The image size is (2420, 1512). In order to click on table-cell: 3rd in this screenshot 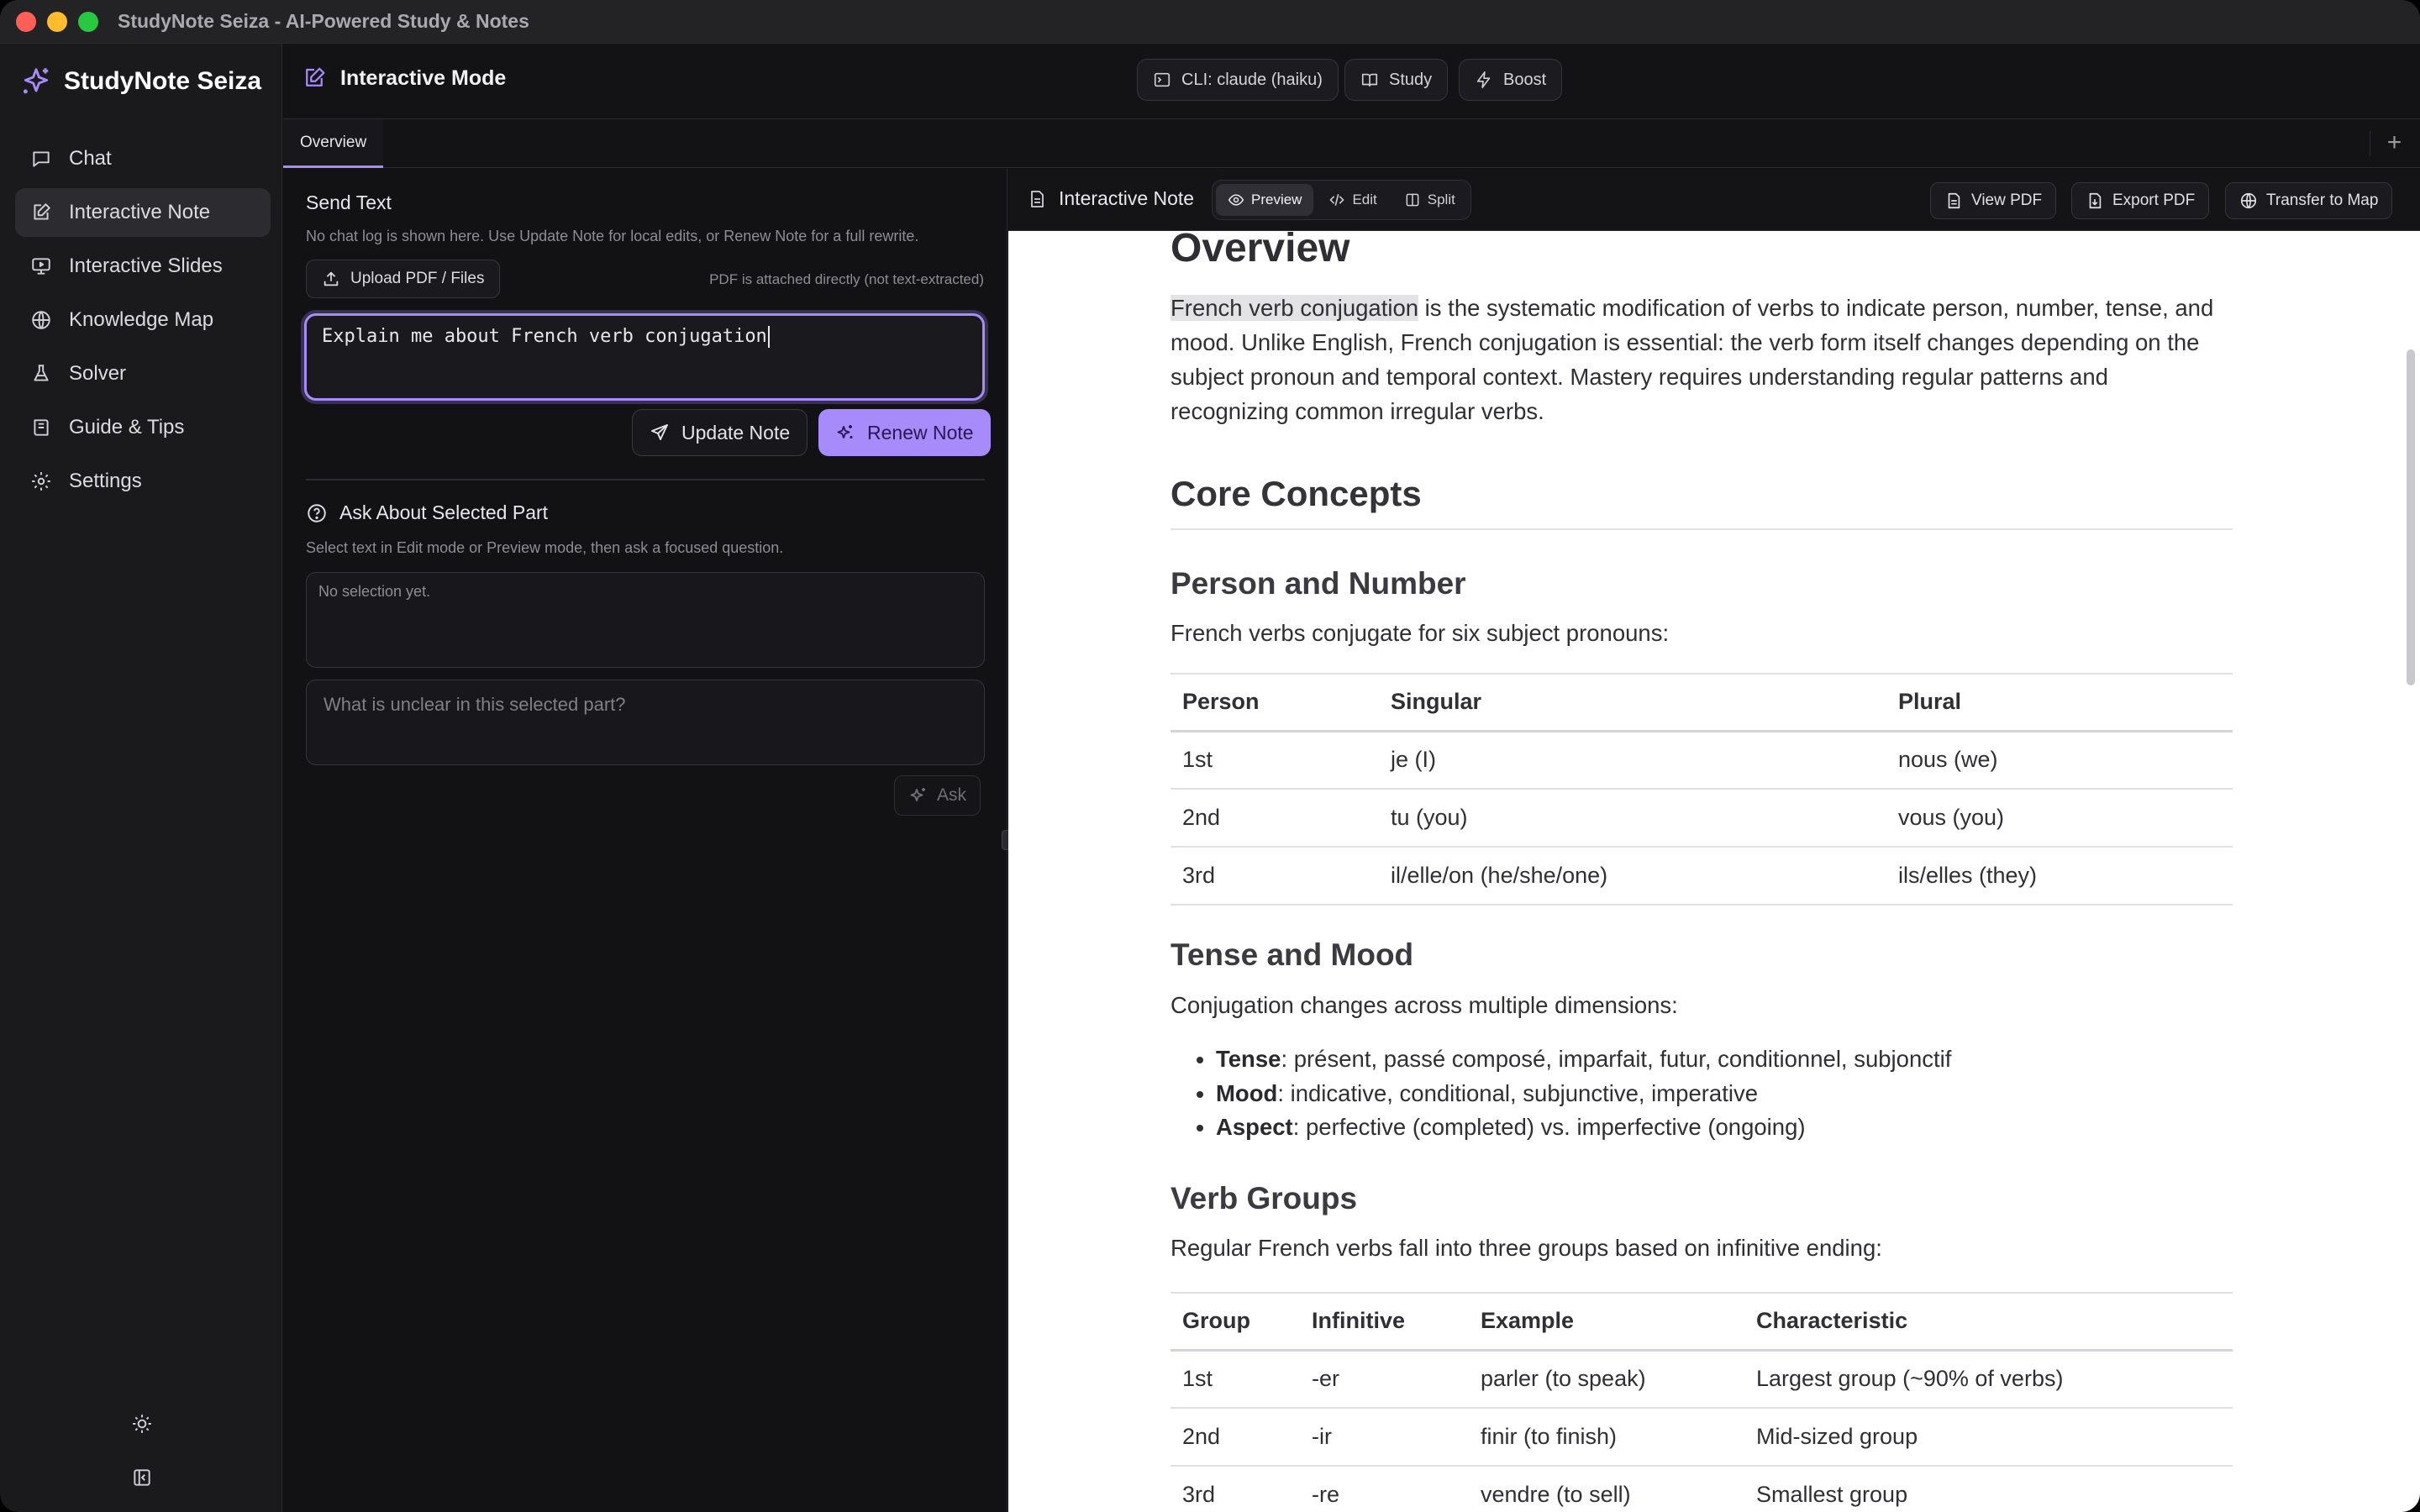, I will do `click(1235, 1489)`.